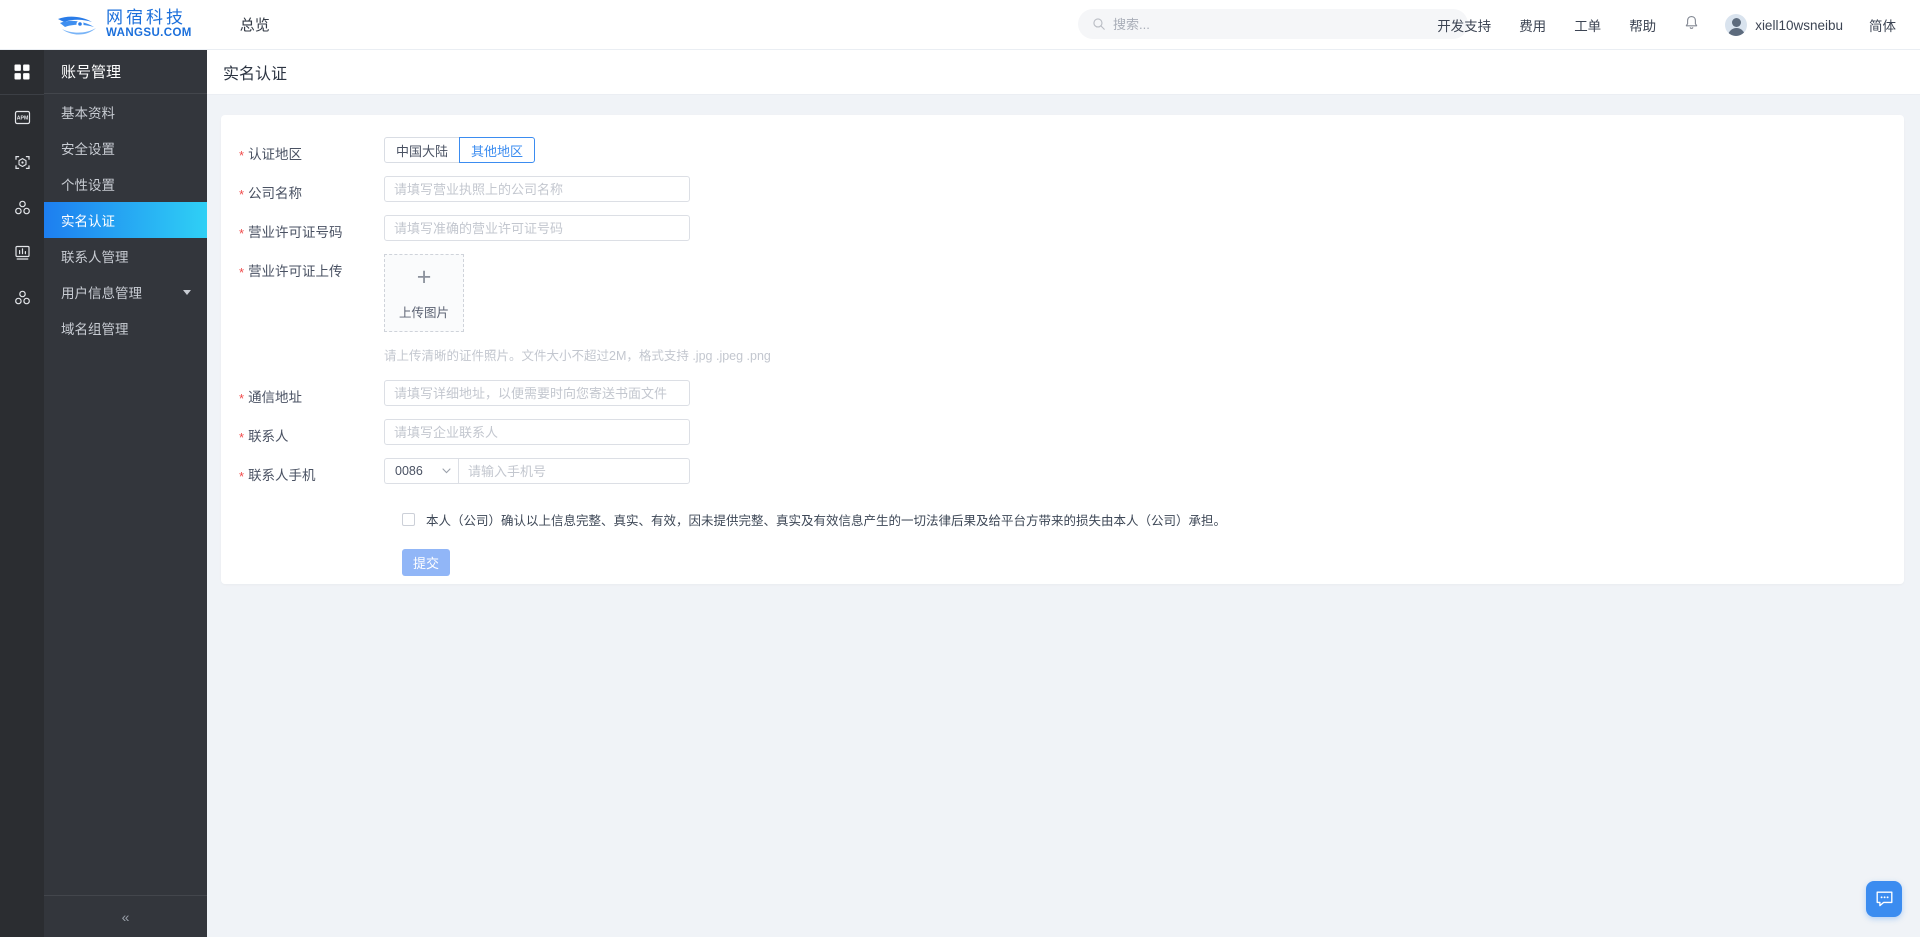 The height and width of the screenshot is (937, 1920). What do you see at coordinates (125, 184) in the screenshot?
I see `sidebar-item-personalization: 个性设置` at bounding box center [125, 184].